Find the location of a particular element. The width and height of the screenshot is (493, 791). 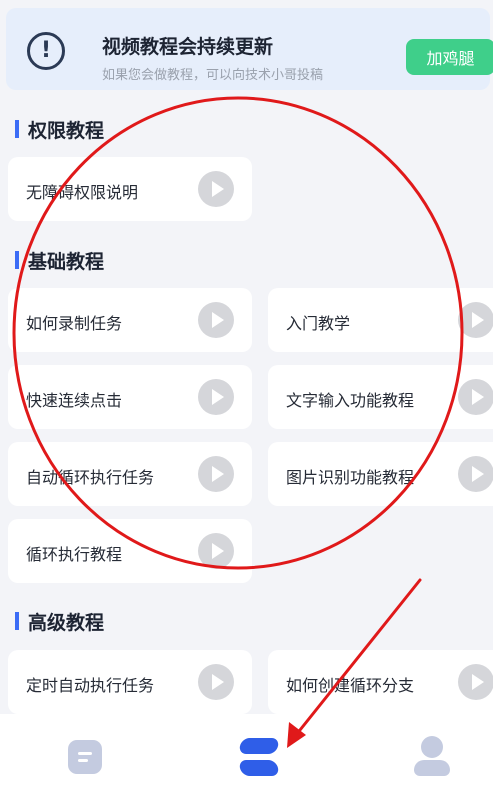

tutorial-card-label: 图片识别功能教程 is located at coordinates (350, 477).